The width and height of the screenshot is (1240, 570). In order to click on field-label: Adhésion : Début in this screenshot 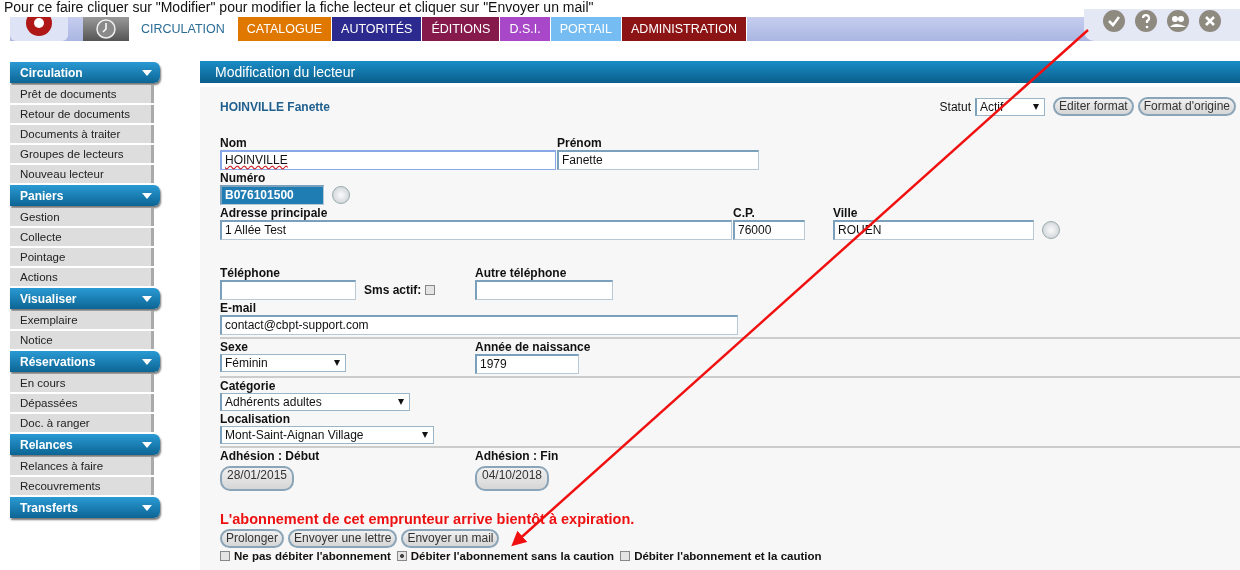, I will do `click(270, 456)`.